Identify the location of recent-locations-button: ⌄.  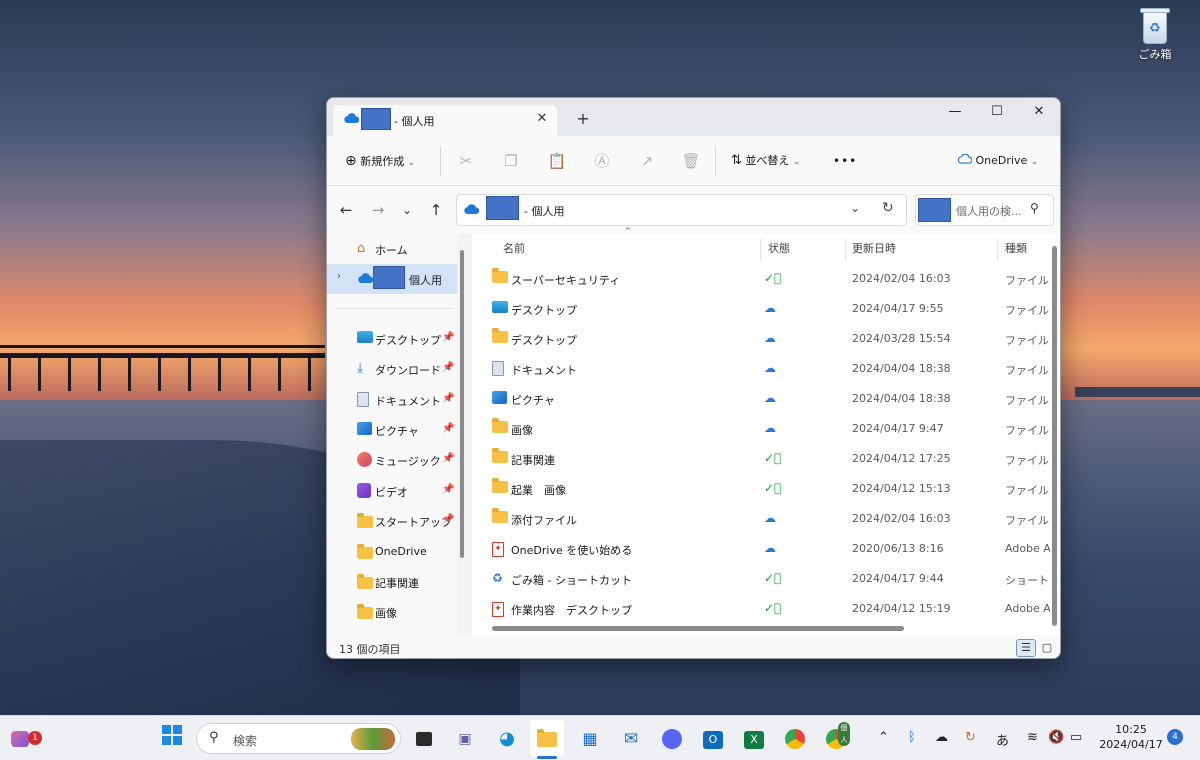
(407, 210).